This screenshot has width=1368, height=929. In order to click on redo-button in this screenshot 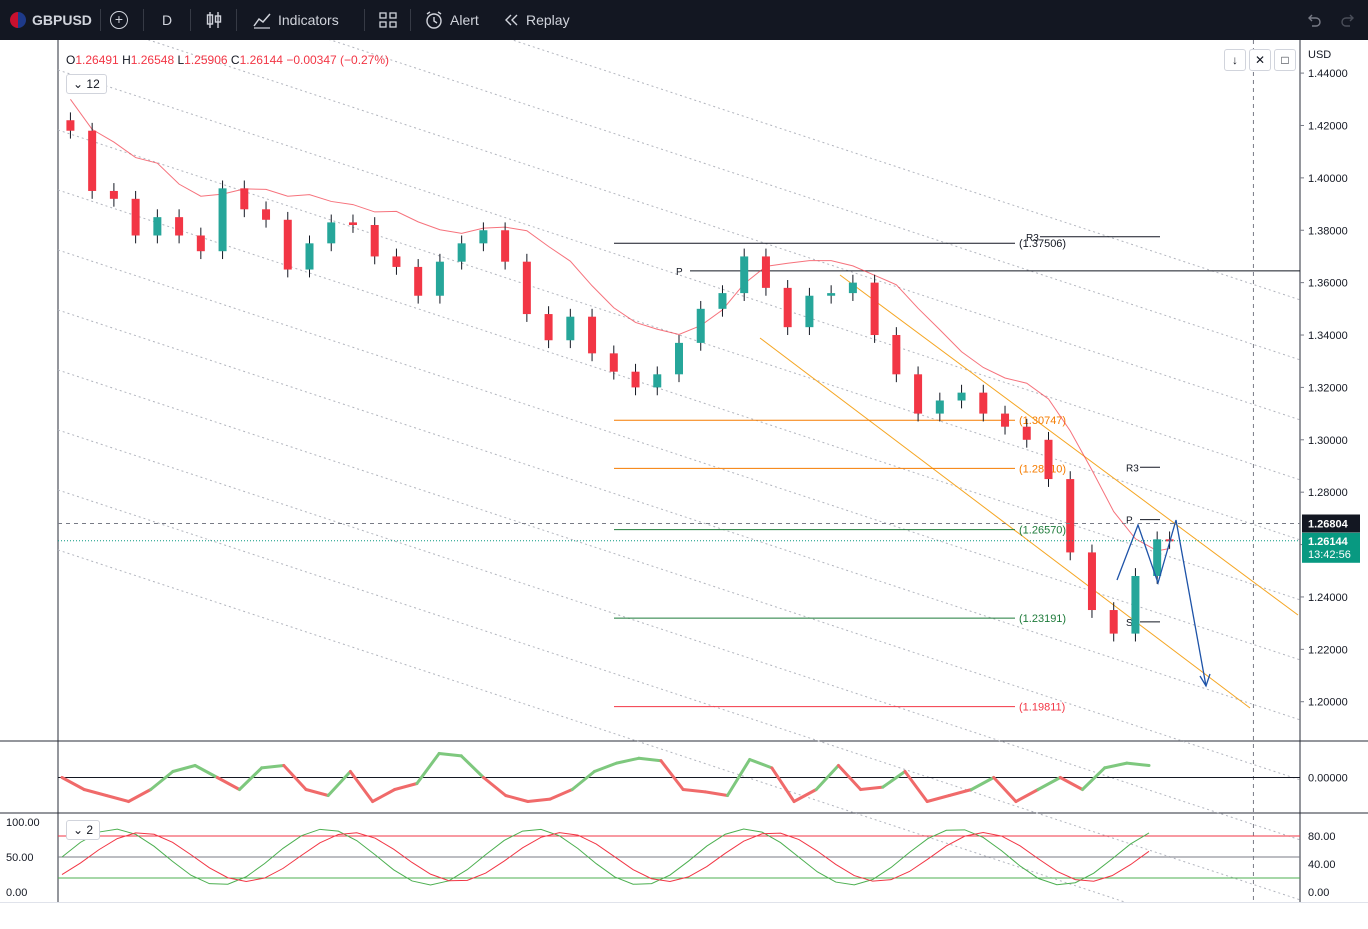, I will do `click(1349, 20)`.